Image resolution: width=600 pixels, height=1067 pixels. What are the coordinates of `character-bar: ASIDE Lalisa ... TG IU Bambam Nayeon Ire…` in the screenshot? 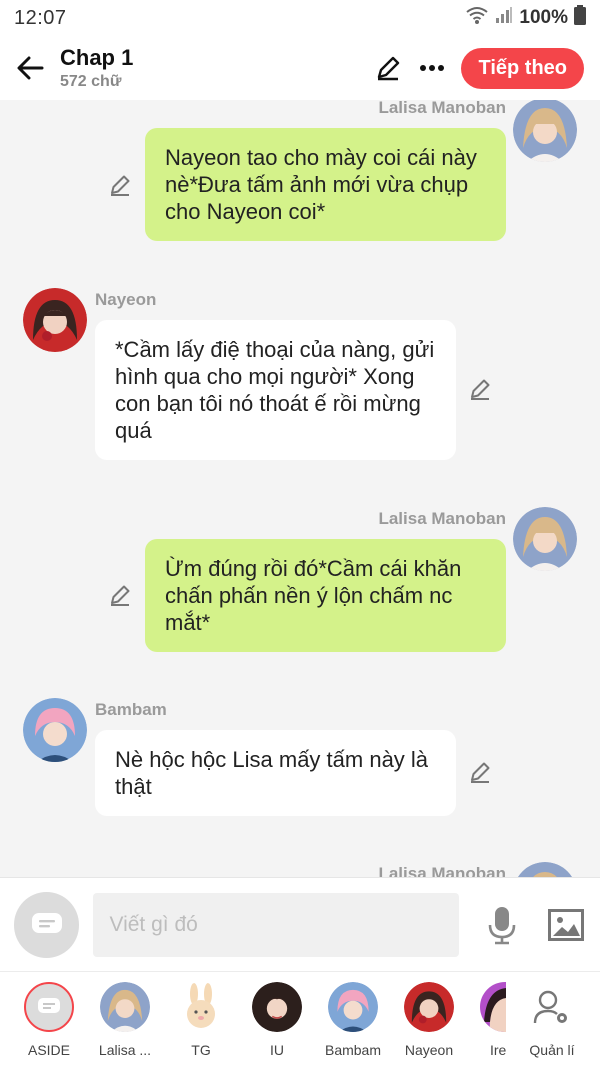 It's located at (300, 1019).